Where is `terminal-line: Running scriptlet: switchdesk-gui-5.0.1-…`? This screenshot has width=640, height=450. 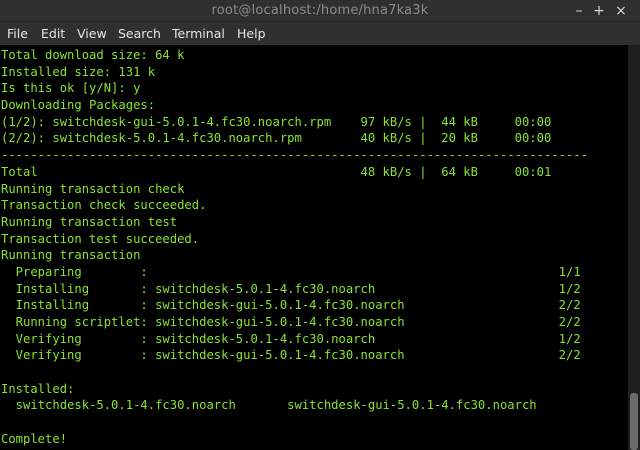 terminal-line: Running scriptlet: switchdesk-gui-5.0.1-… is located at coordinates (291, 322).